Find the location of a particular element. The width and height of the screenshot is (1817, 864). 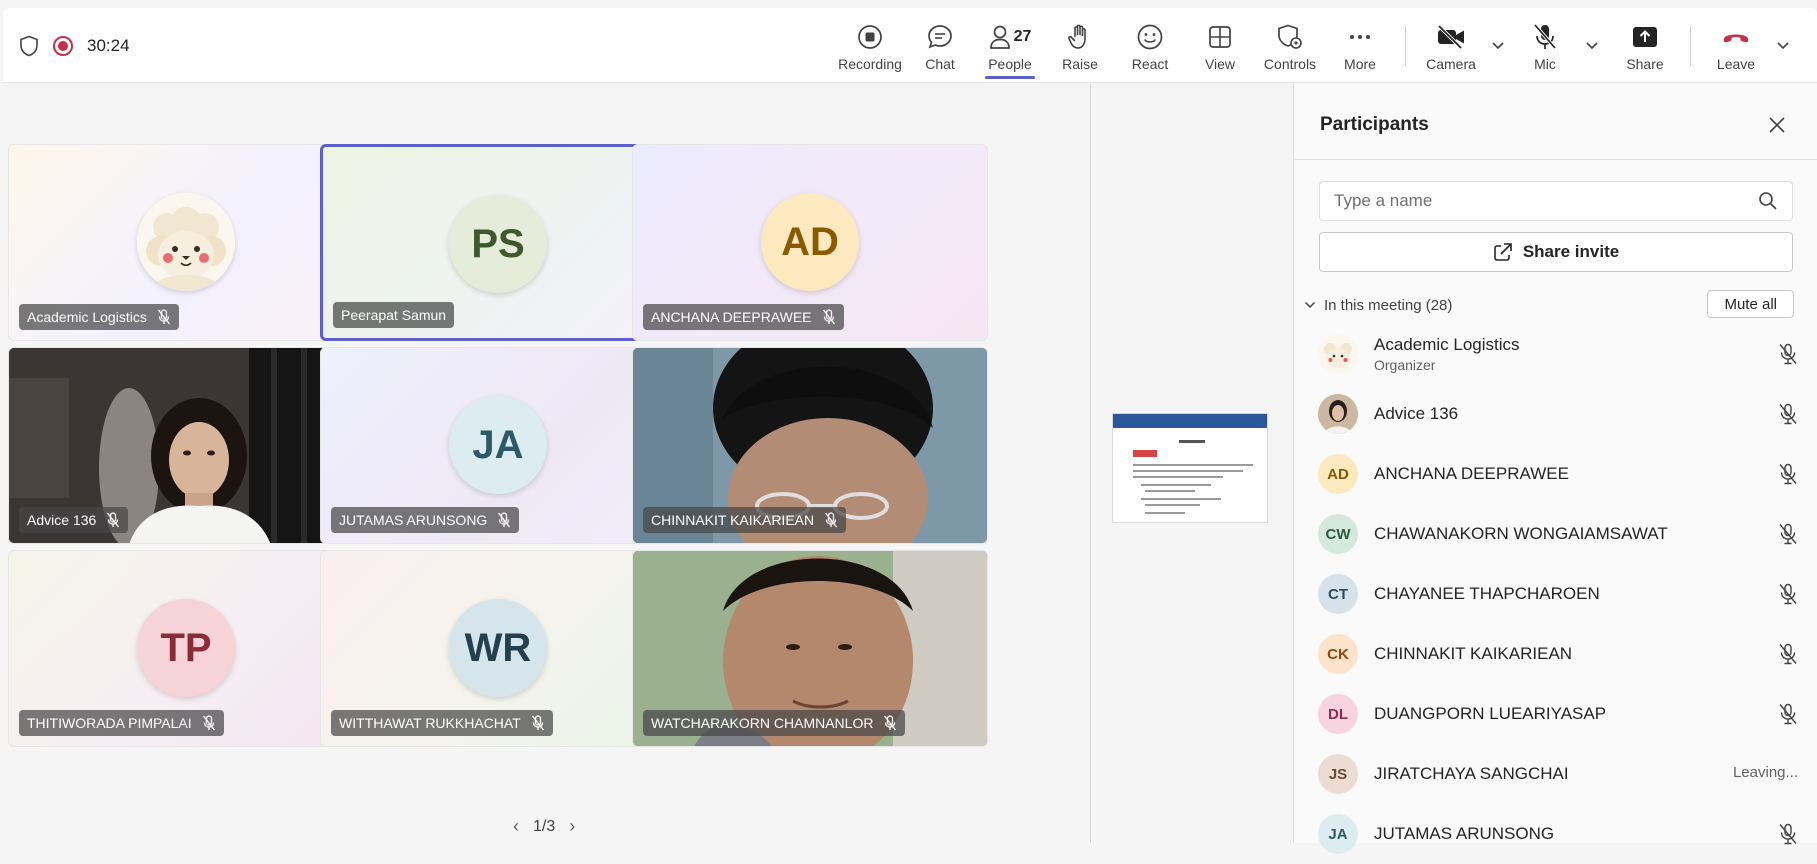

participant-search-input is located at coordinates (1546, 201).